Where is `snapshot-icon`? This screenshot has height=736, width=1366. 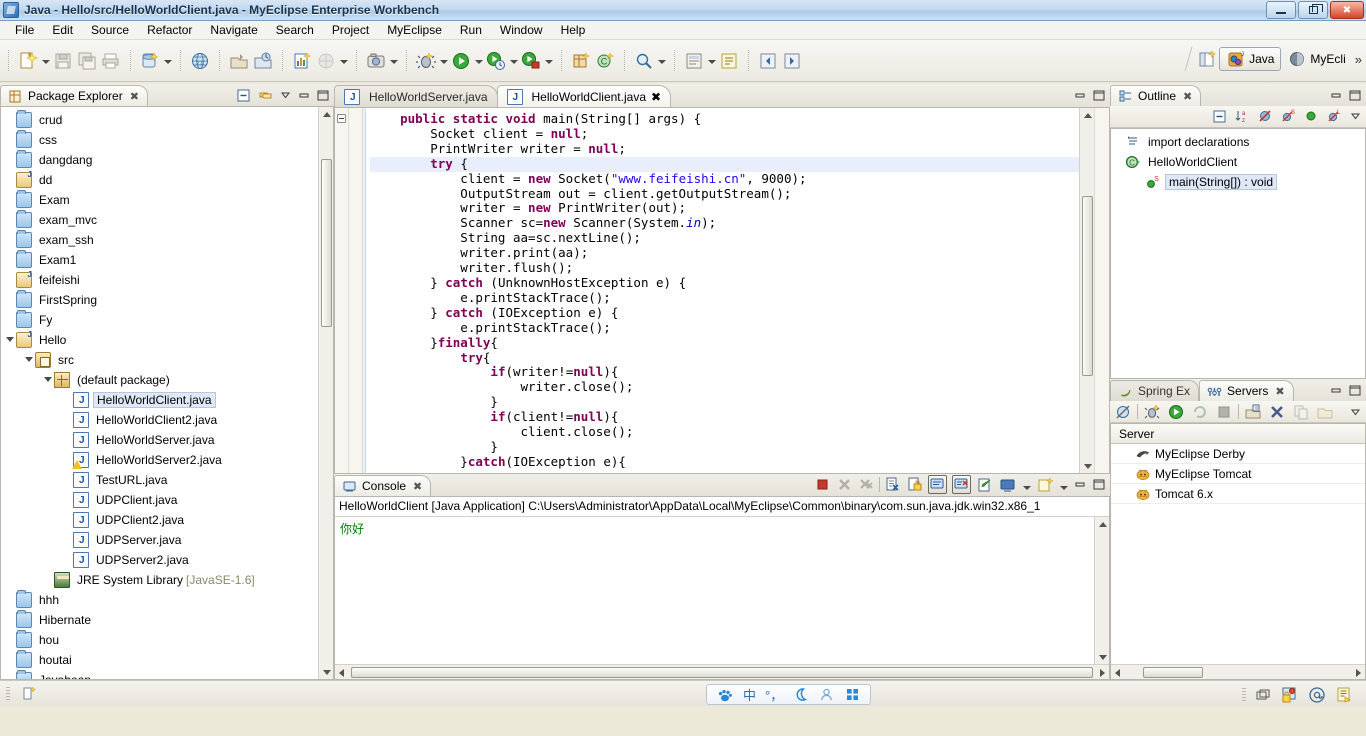
snapshot-icon is located at coordinates (376, 61).